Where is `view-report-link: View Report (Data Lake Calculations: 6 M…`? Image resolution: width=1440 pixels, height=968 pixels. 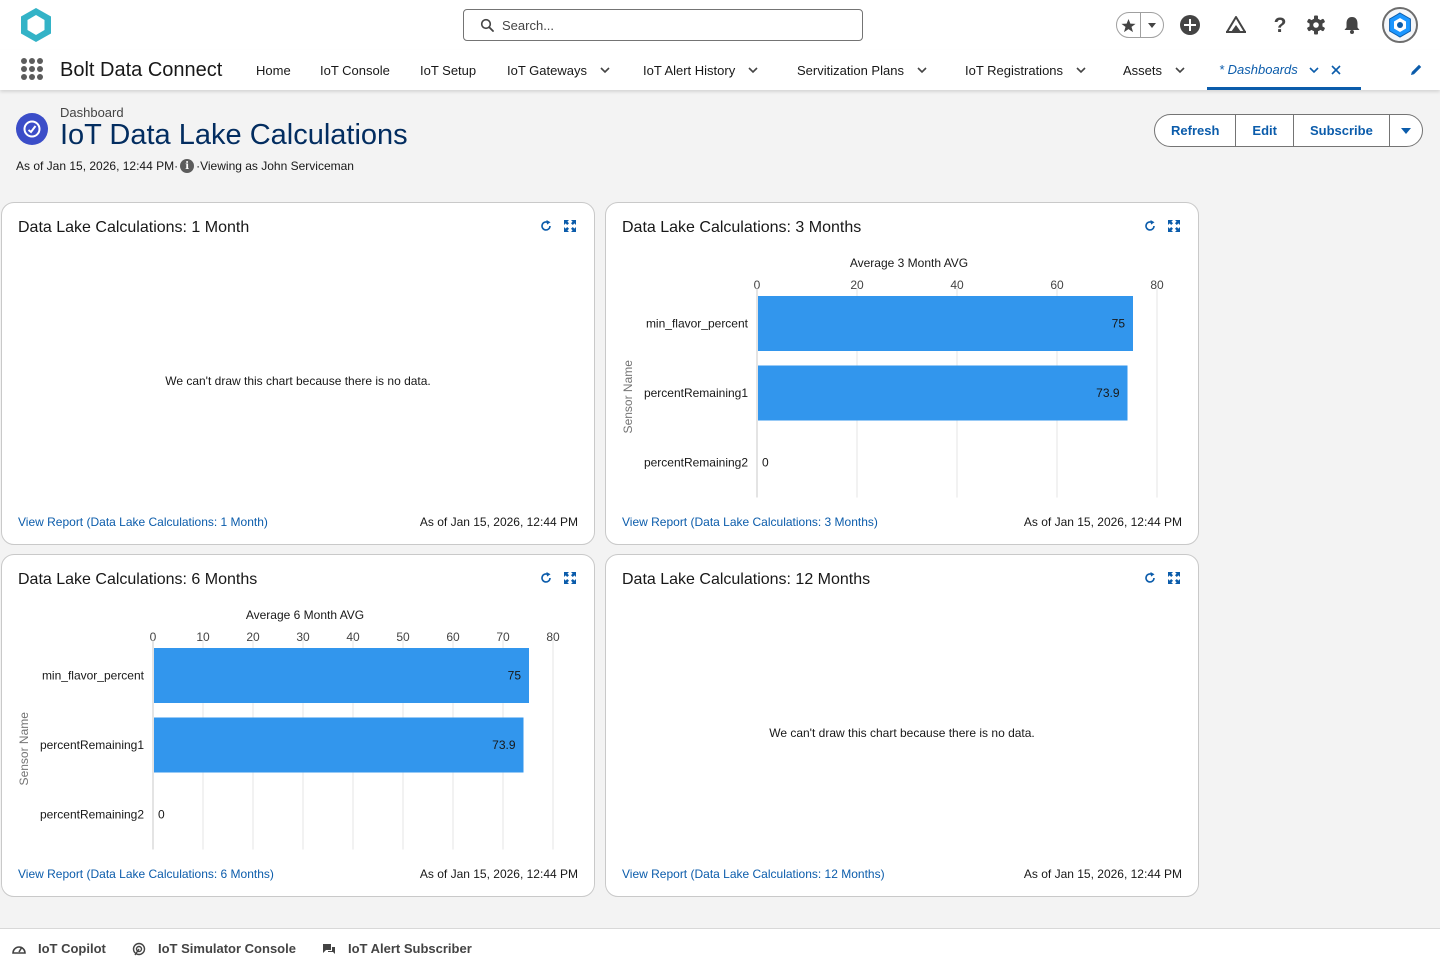
view-report-link: View Report (Data Lake Calculations: 6 M… is located at coordinates (146, 874).